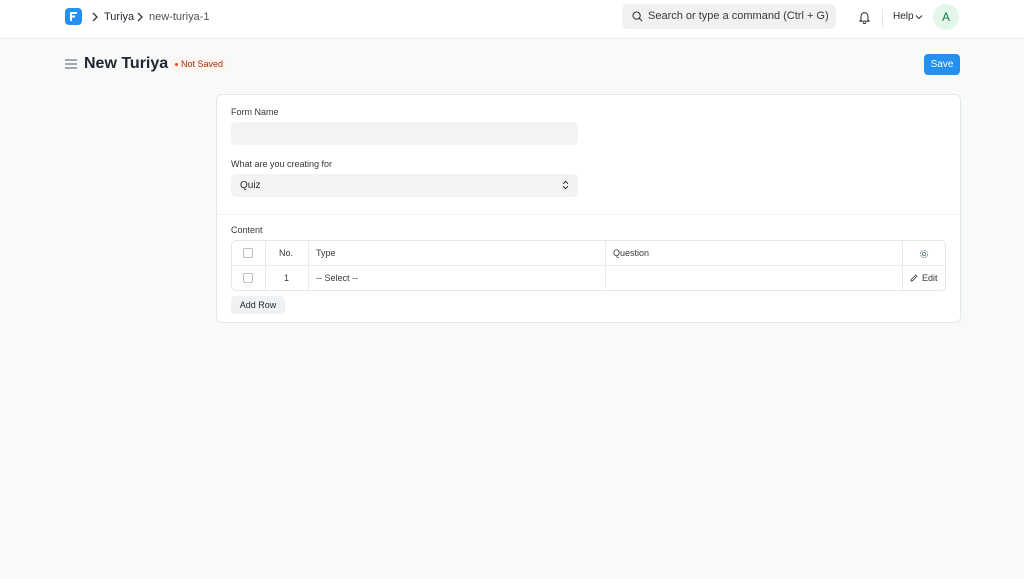 The image size is (1024, 579). Describe the element at coordinates (914, 278) in the screenshot. I see `pencil-icon` at that location.